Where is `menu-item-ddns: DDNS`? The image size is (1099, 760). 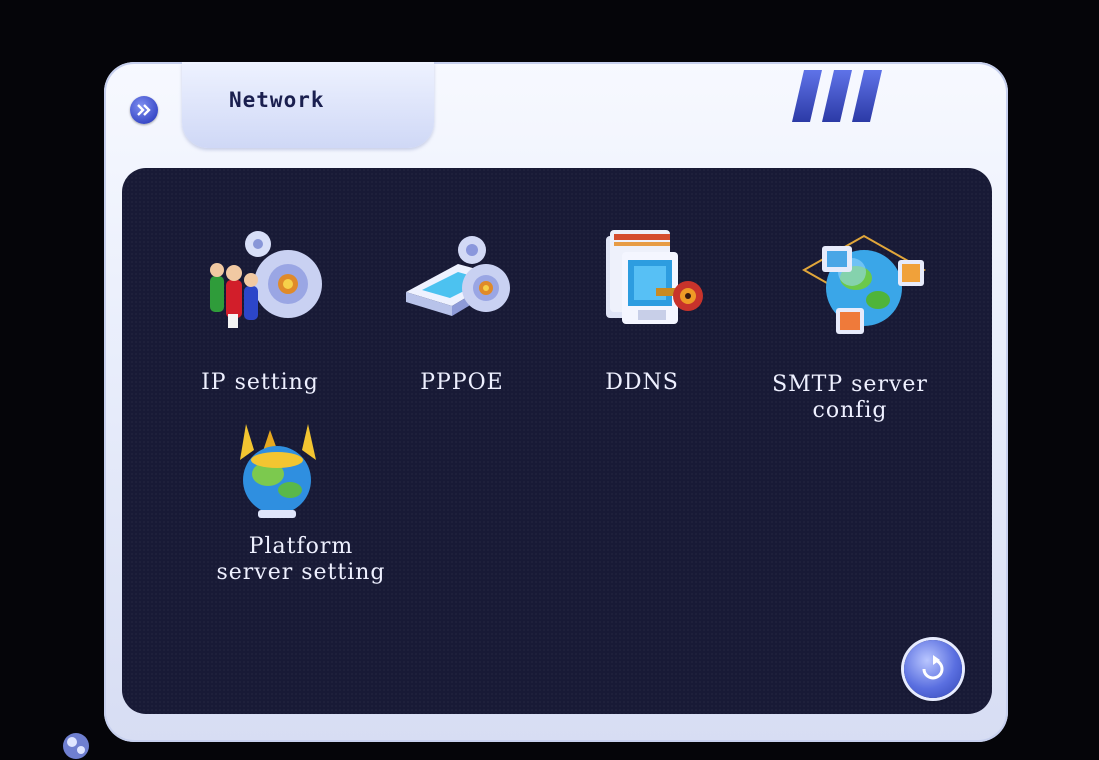 menu-item-ddns: DDNS is located at coordinates (642, 312).